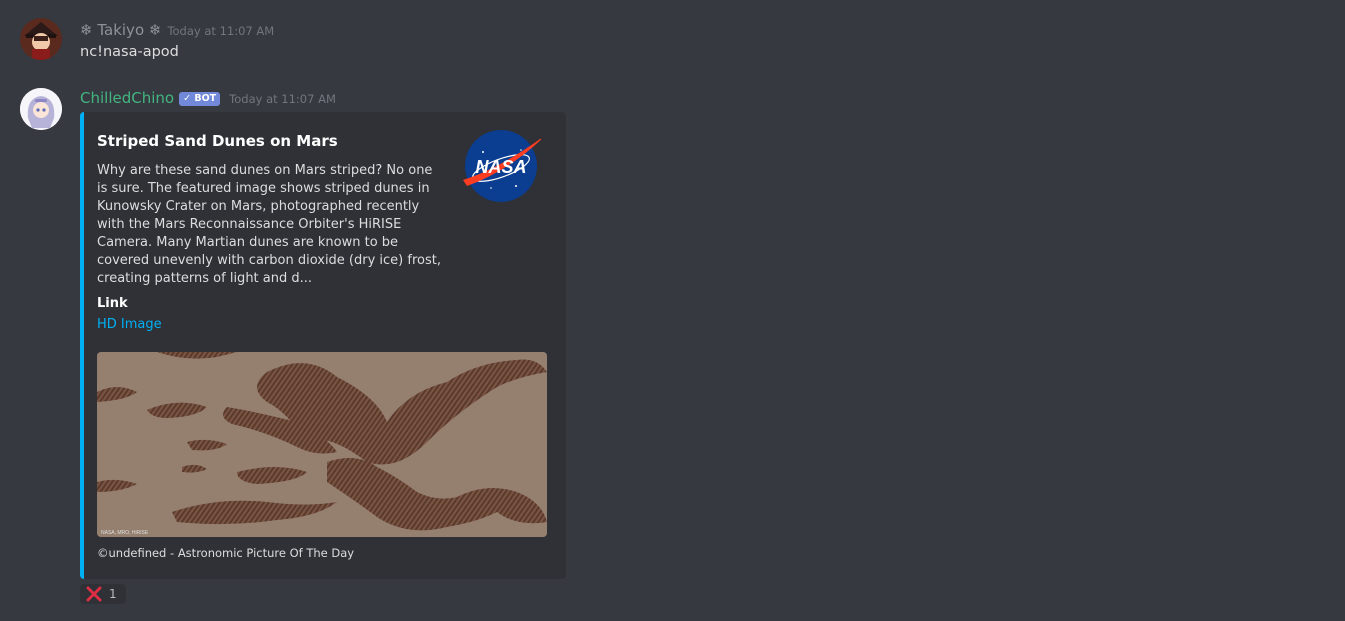 Image resolution: width=1345 pixels, height=621 pixels. What do you see at coordinates (500, 167) in the screenshot?
I see `nasa-logo-text: NASA` at bounding box center [500, 167].